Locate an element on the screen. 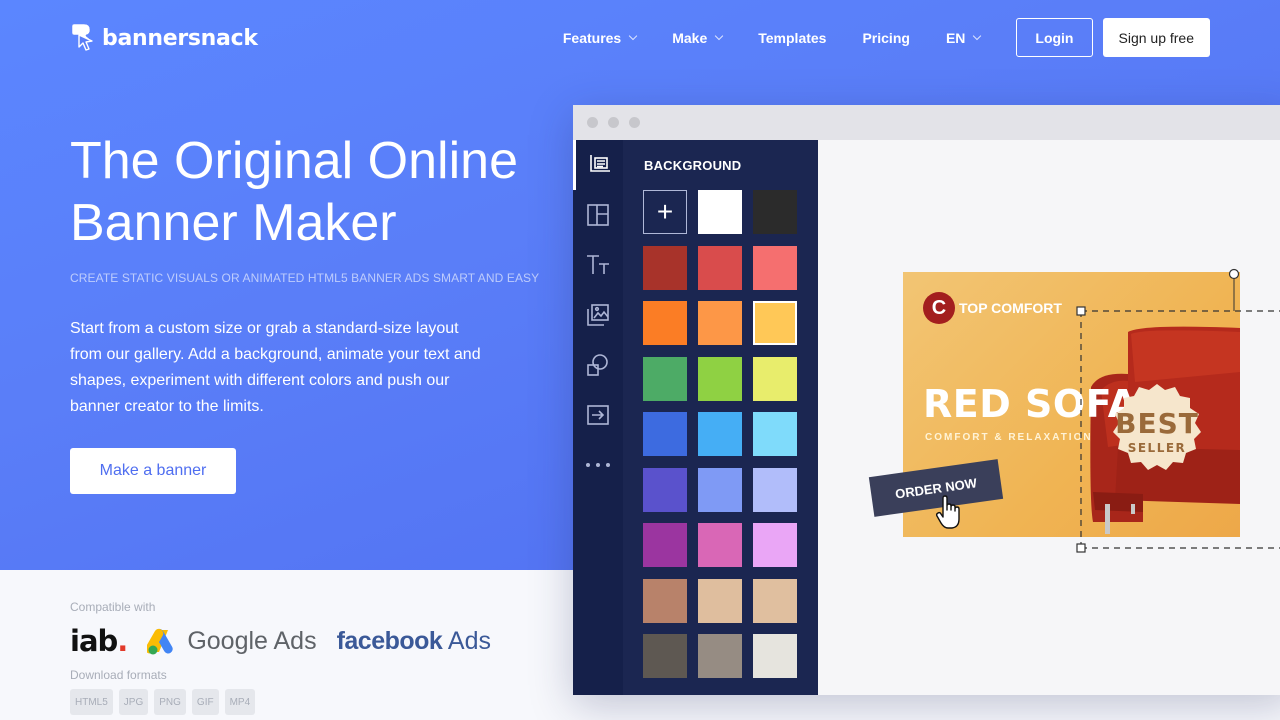 This screenshot has height=720, width=1280. format-badge-html5: HTML5 is located at coordinates (91, 702).